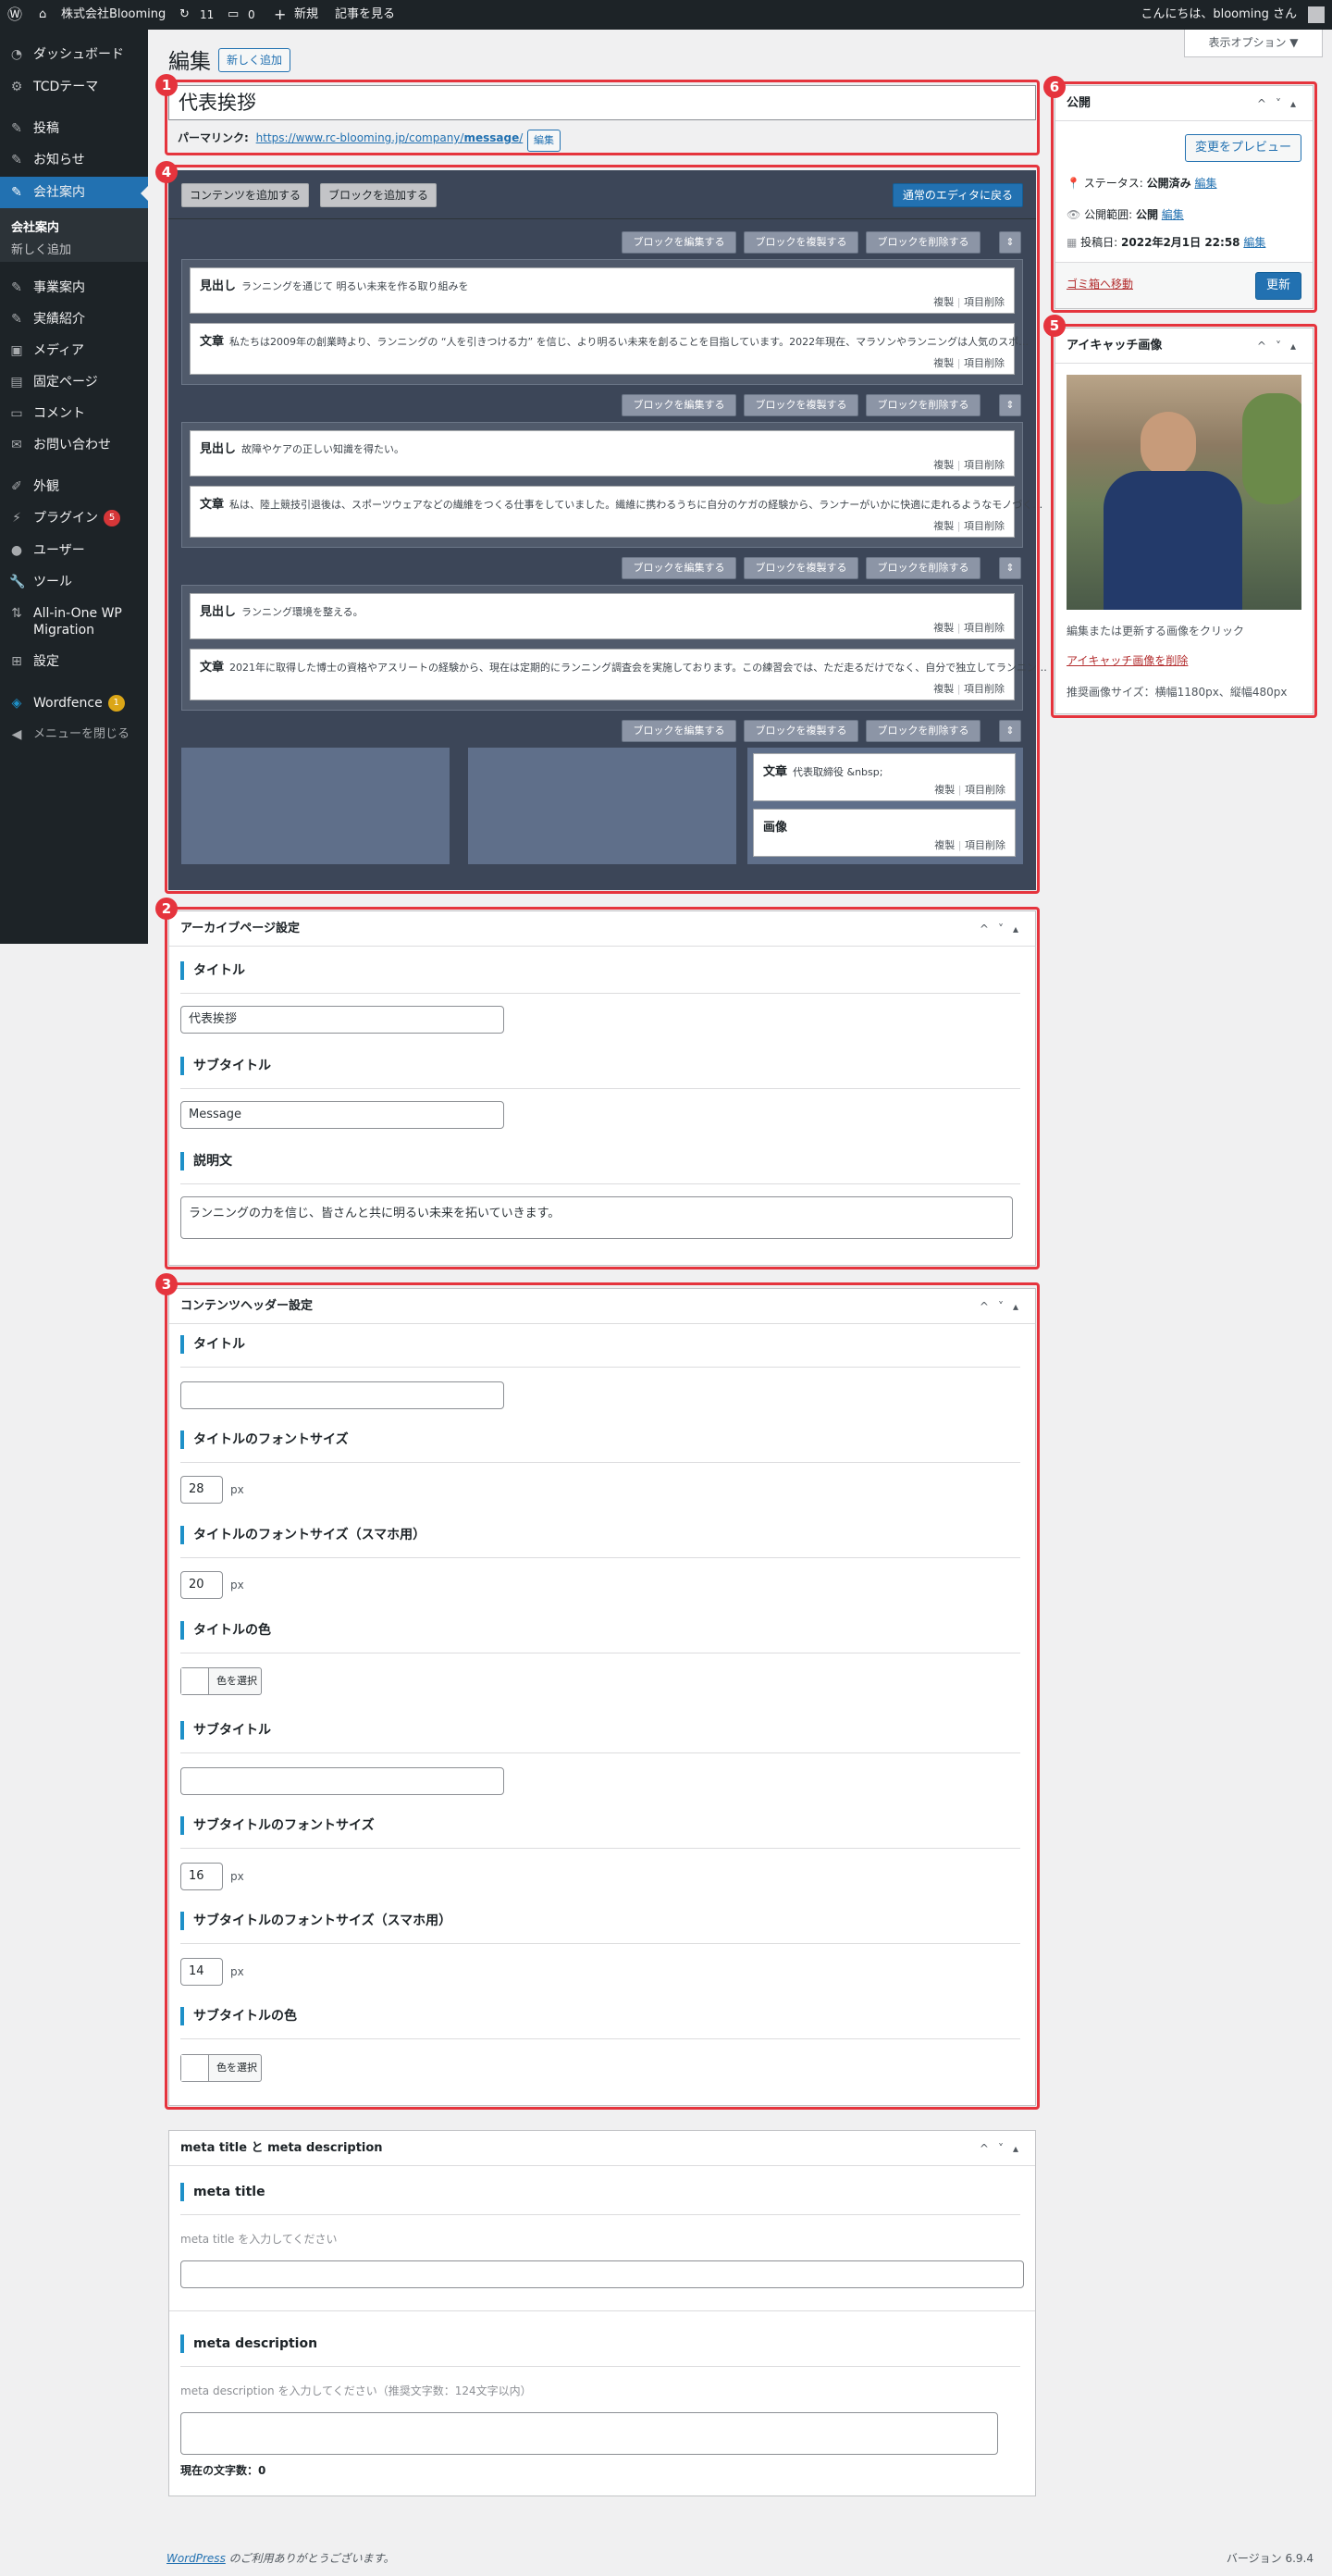  Describe the element at coordinates (1254, 243) in the screenshot. I see `date-edit-link: 編集` at that location.